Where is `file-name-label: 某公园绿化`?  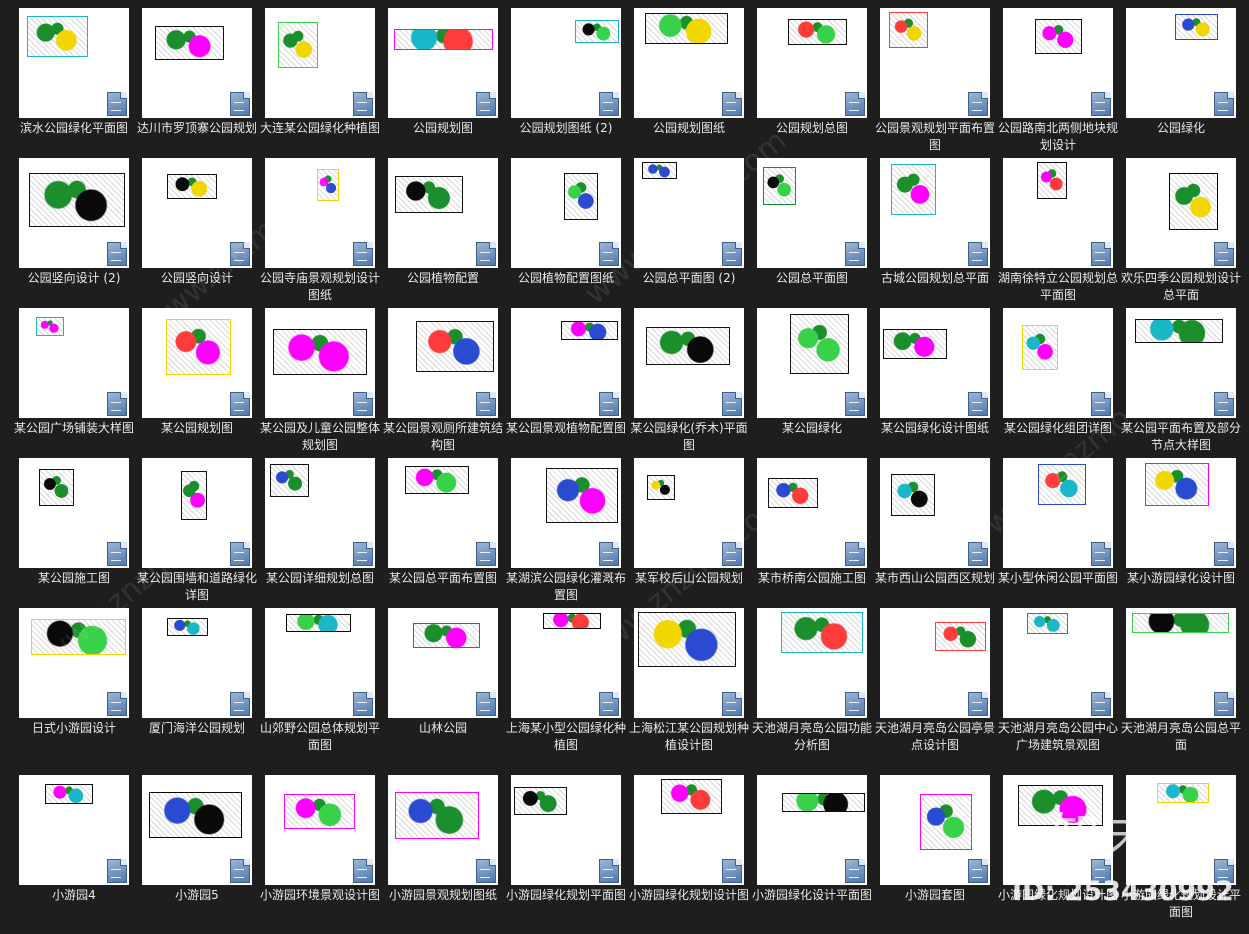 file-name-label: 某公园绿化 is located at coordinates (811, 428).